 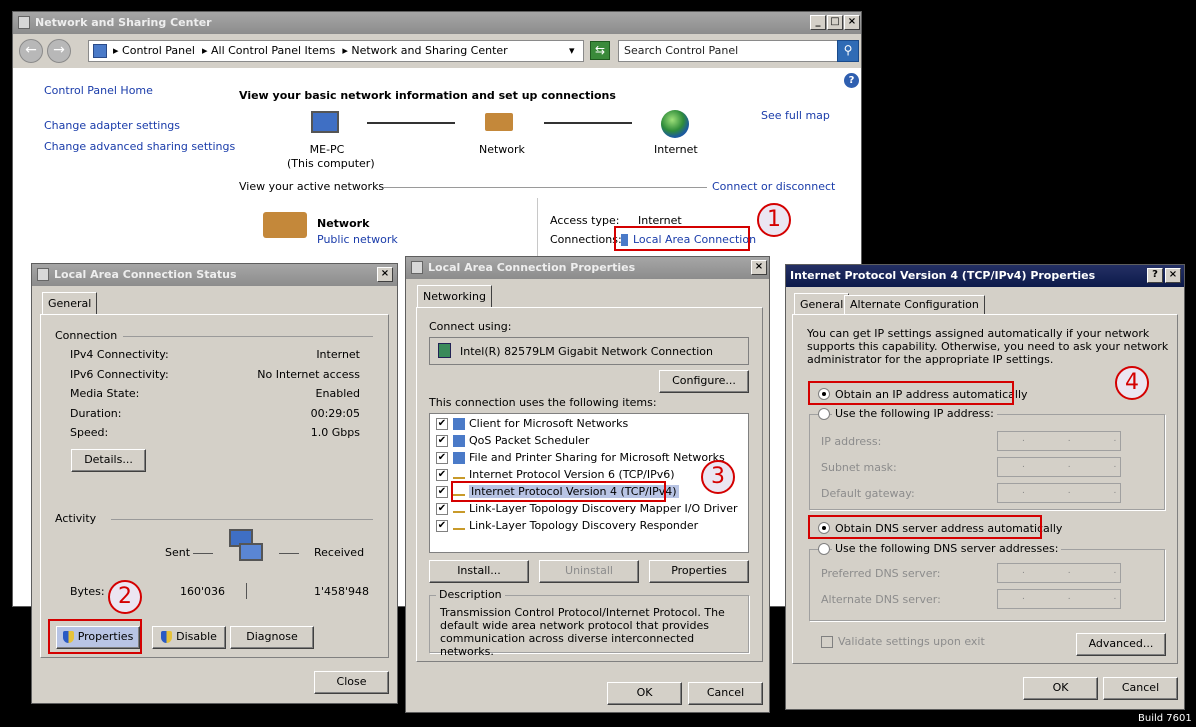 I want to click on ipv4-ok-button: OK, so click(x=1060, y=688).